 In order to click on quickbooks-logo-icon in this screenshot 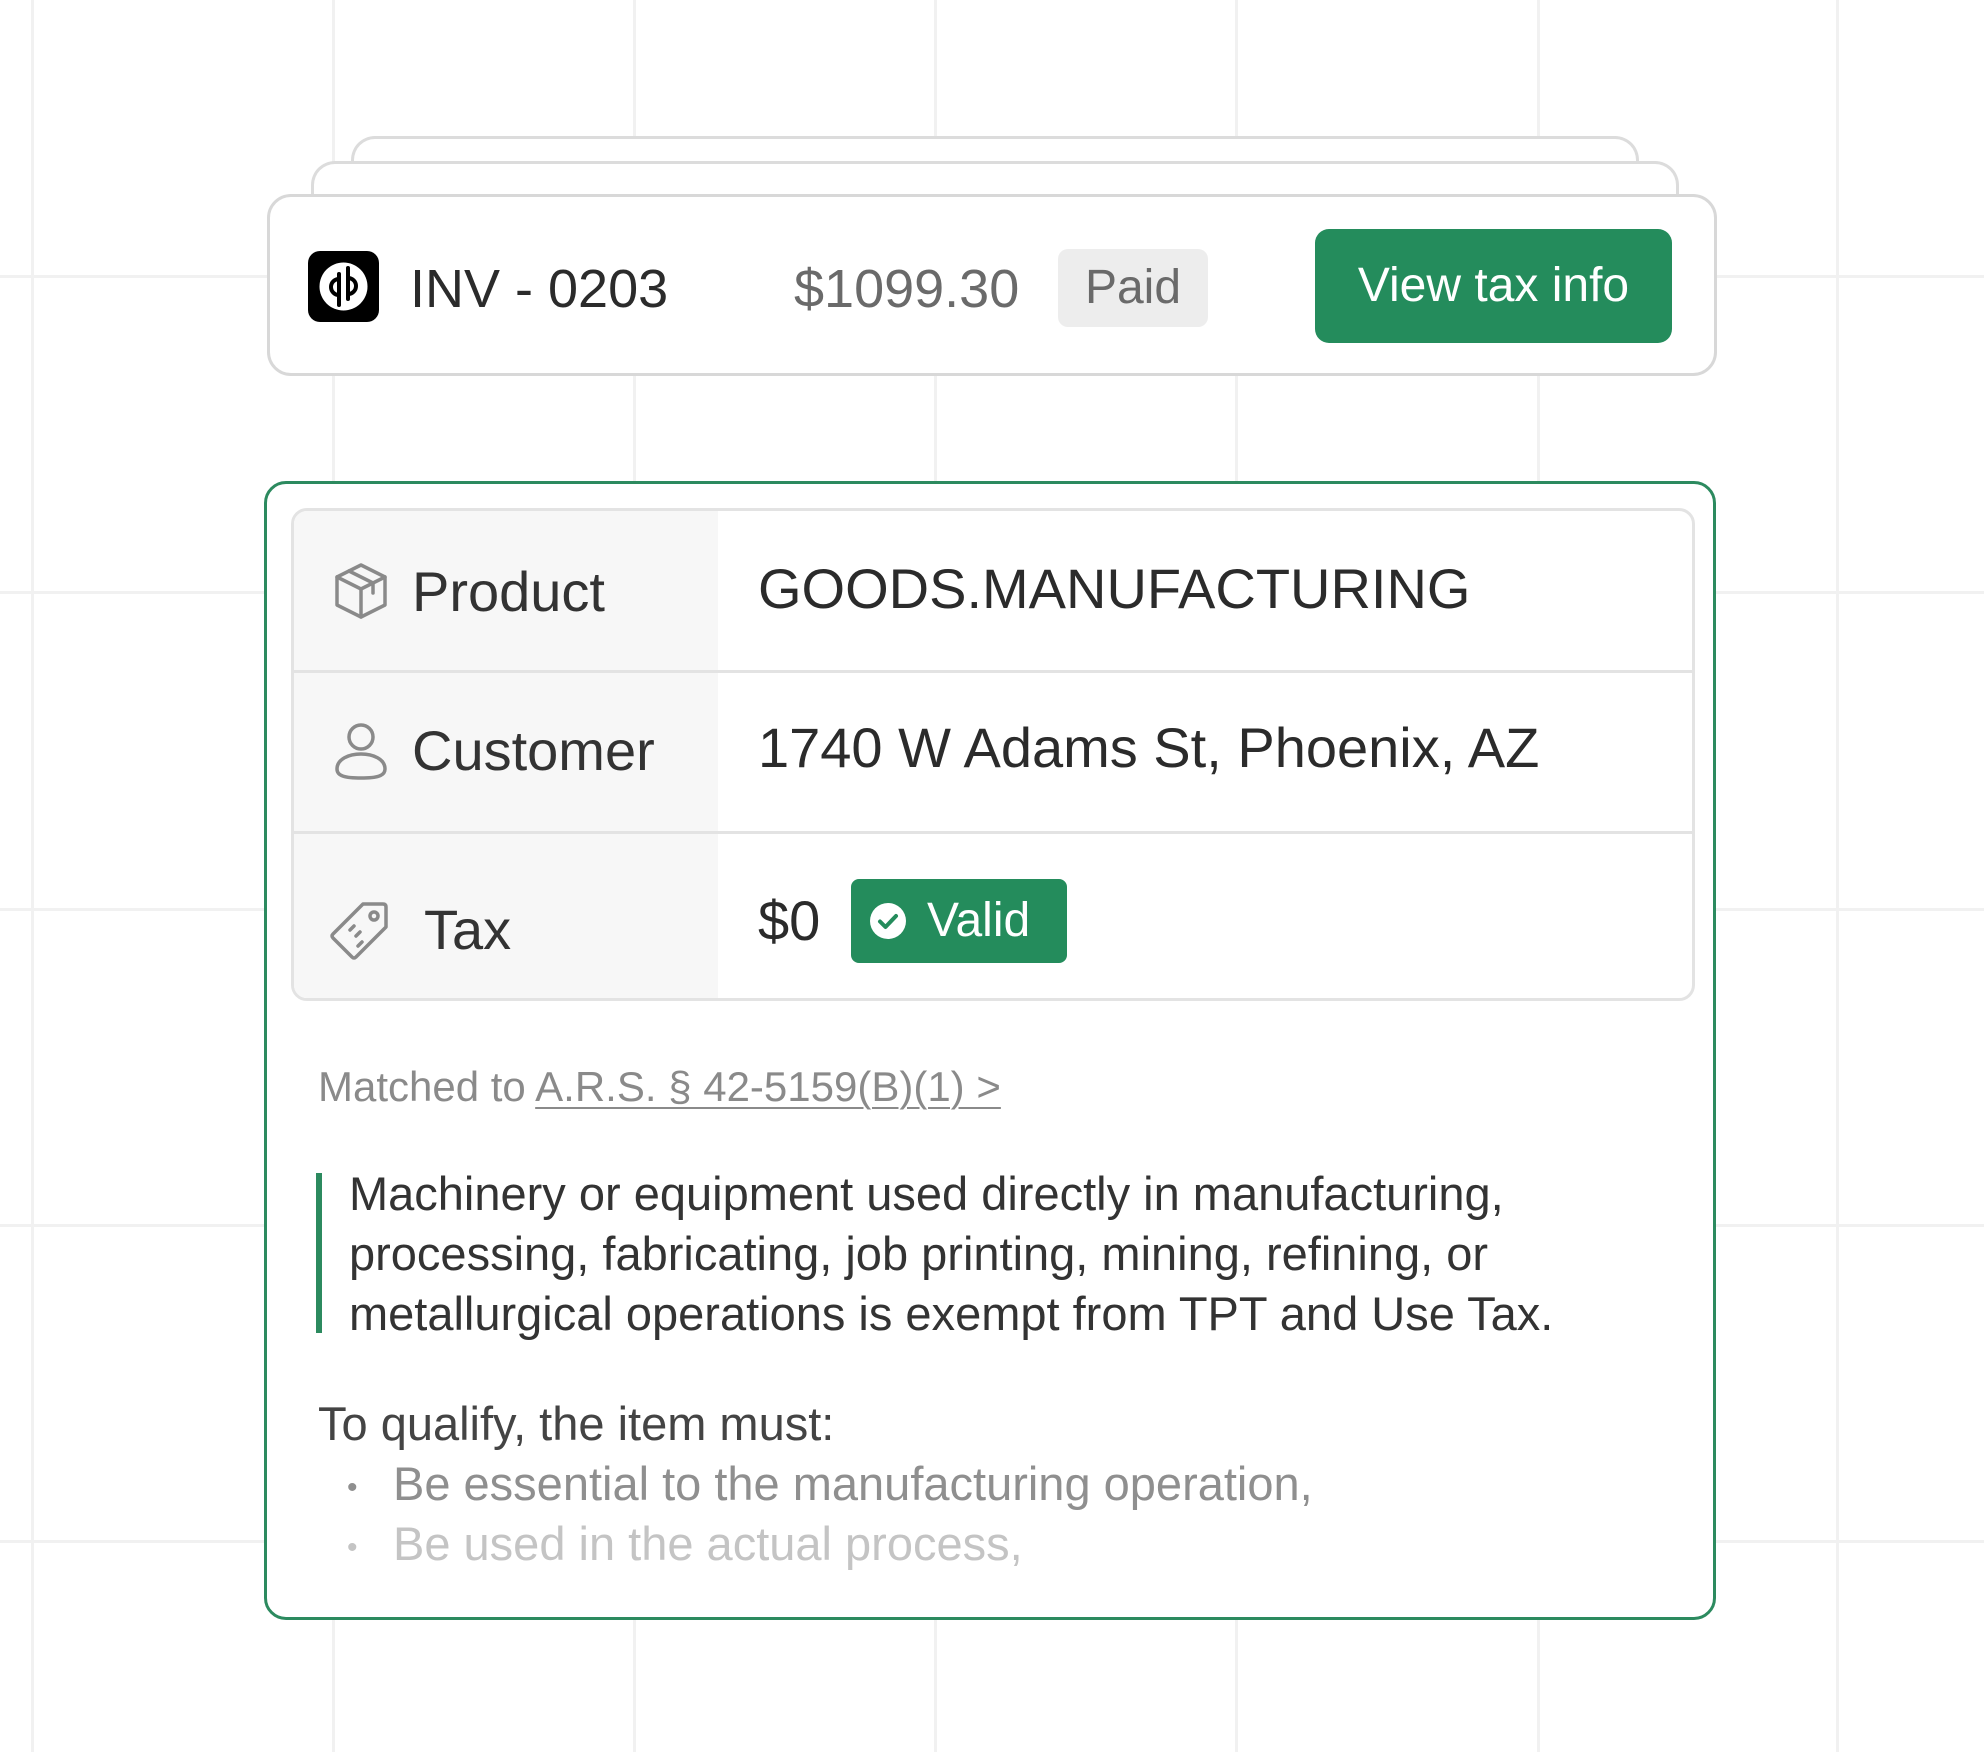, I will do `click(343, 286)`.